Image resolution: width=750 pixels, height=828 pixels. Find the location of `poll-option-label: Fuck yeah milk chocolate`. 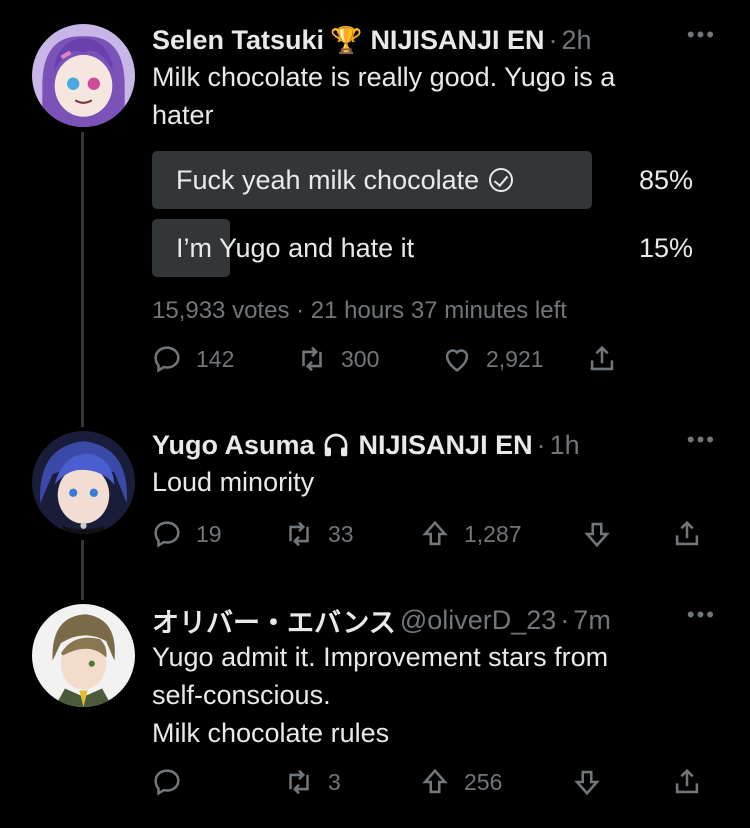

poll-option-label: Fuck yeah milk chocolate is located at coordinates (345, 180).